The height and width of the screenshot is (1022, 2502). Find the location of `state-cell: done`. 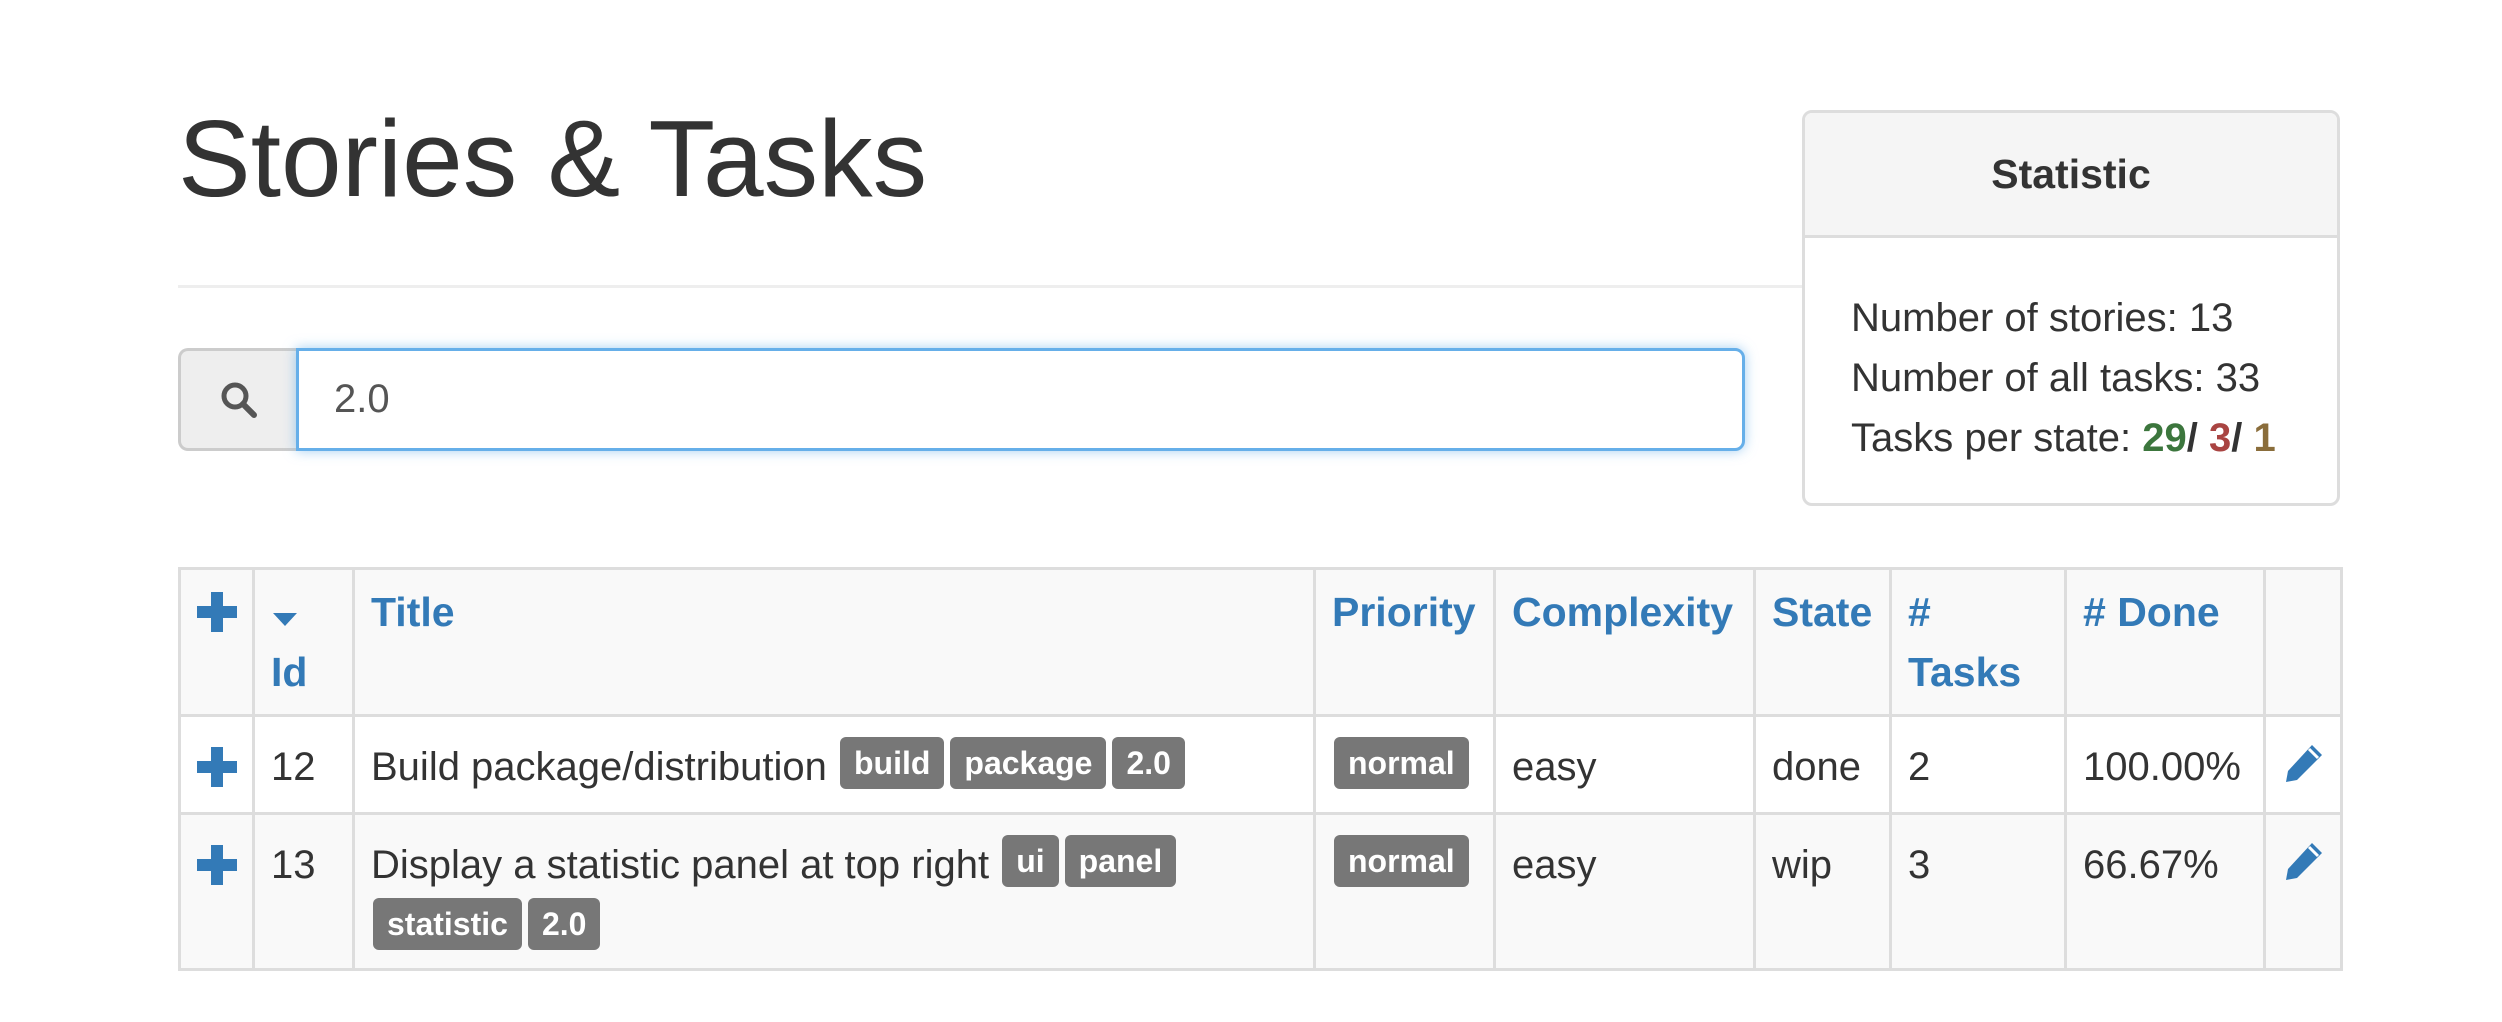

state-cell: done is located at coordinates (1822, 764).